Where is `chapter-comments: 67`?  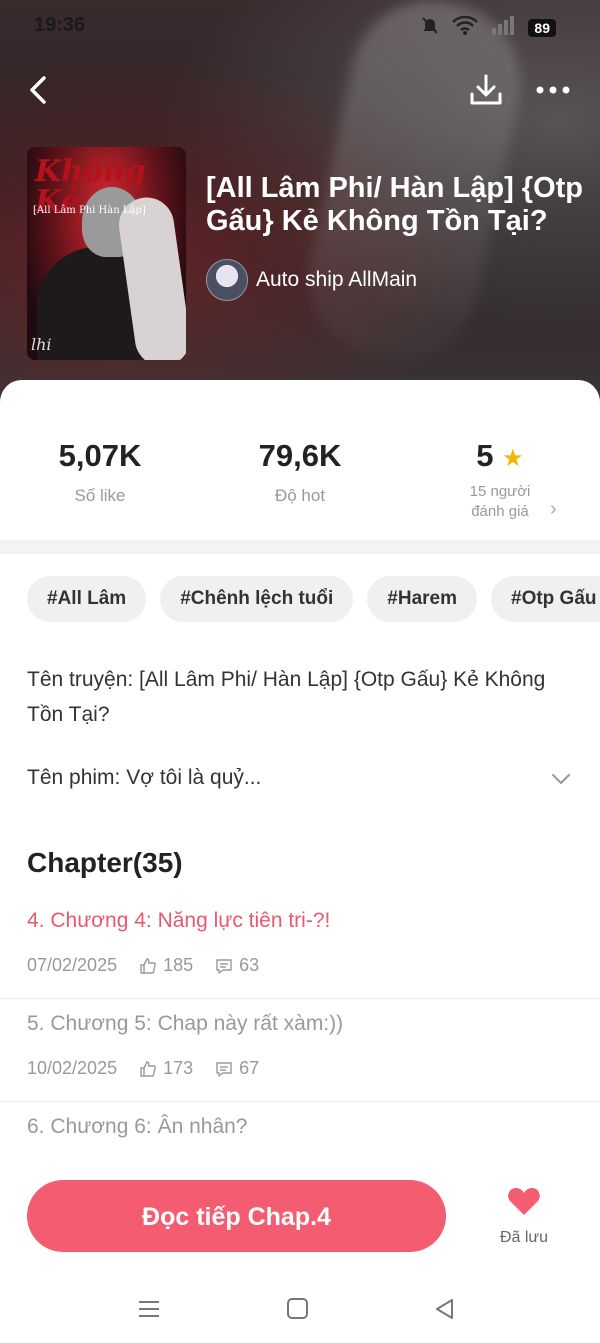 chapter-comments: 67 is located at coordinates (249, 1068).